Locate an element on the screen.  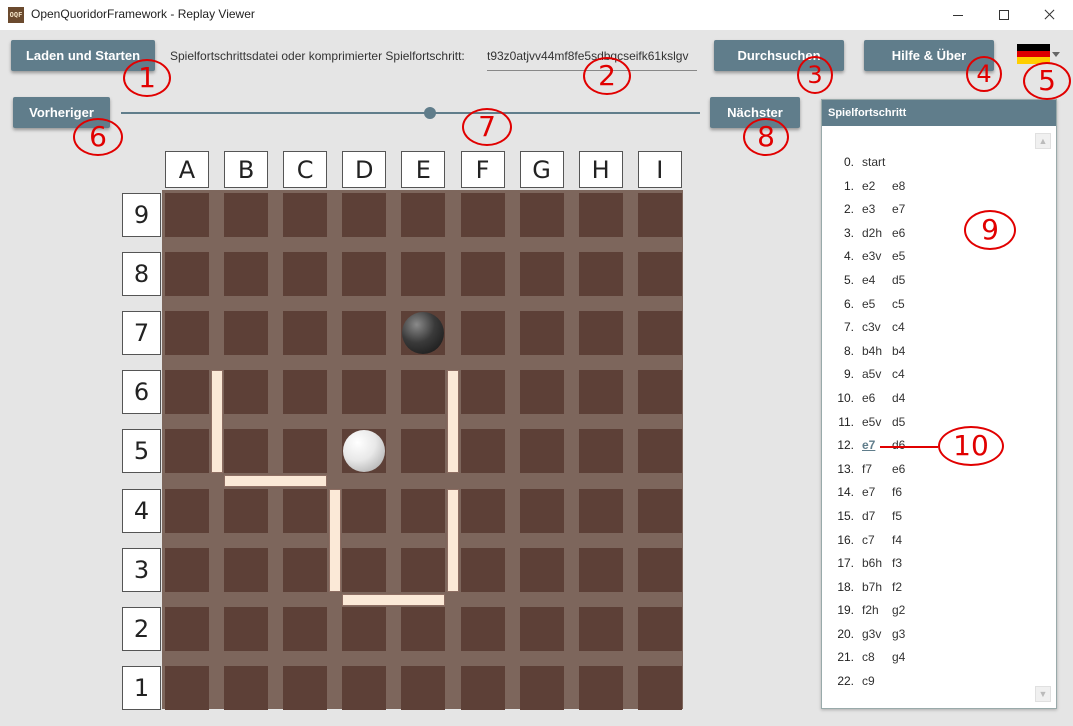
move-player1: b7h is located at coordinates (872, 588).